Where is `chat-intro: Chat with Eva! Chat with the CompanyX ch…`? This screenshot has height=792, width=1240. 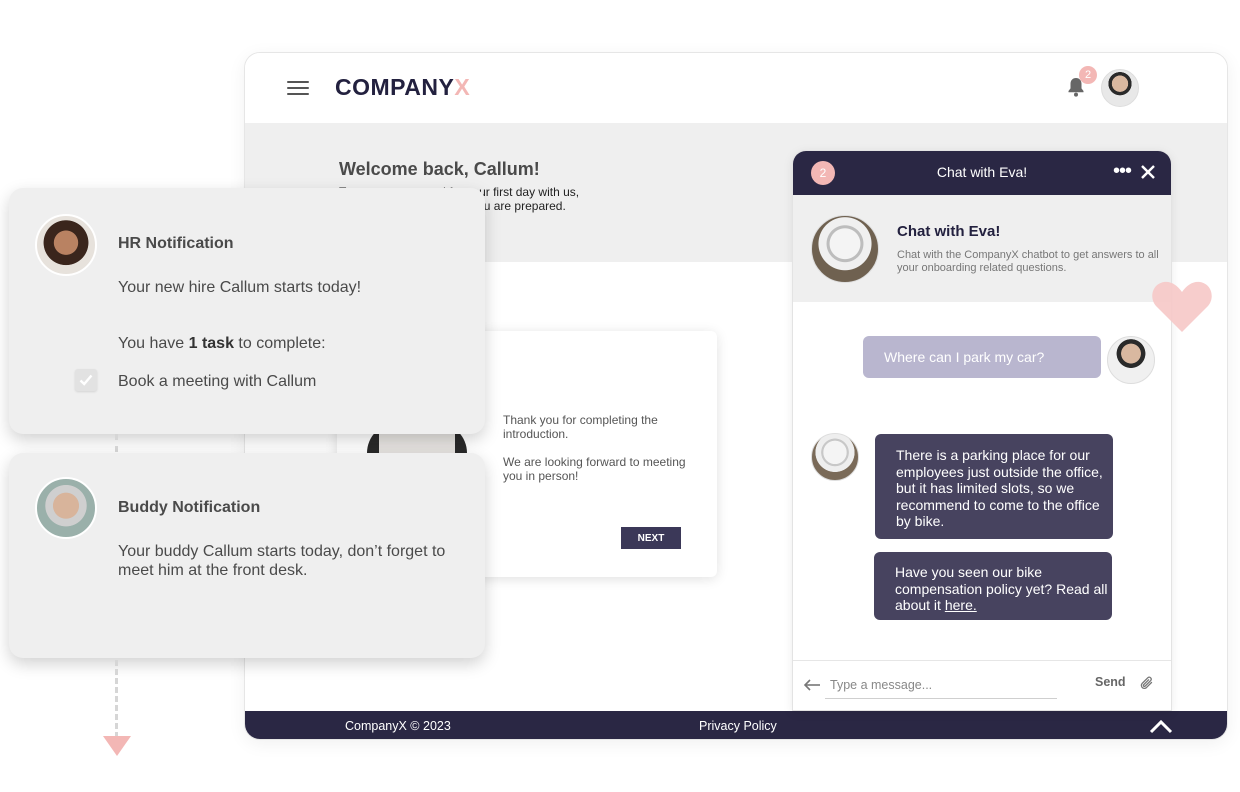 chat-intro: Chat with Eva! Chat with the CompanyX ch… is located at coordinates (982, 248).